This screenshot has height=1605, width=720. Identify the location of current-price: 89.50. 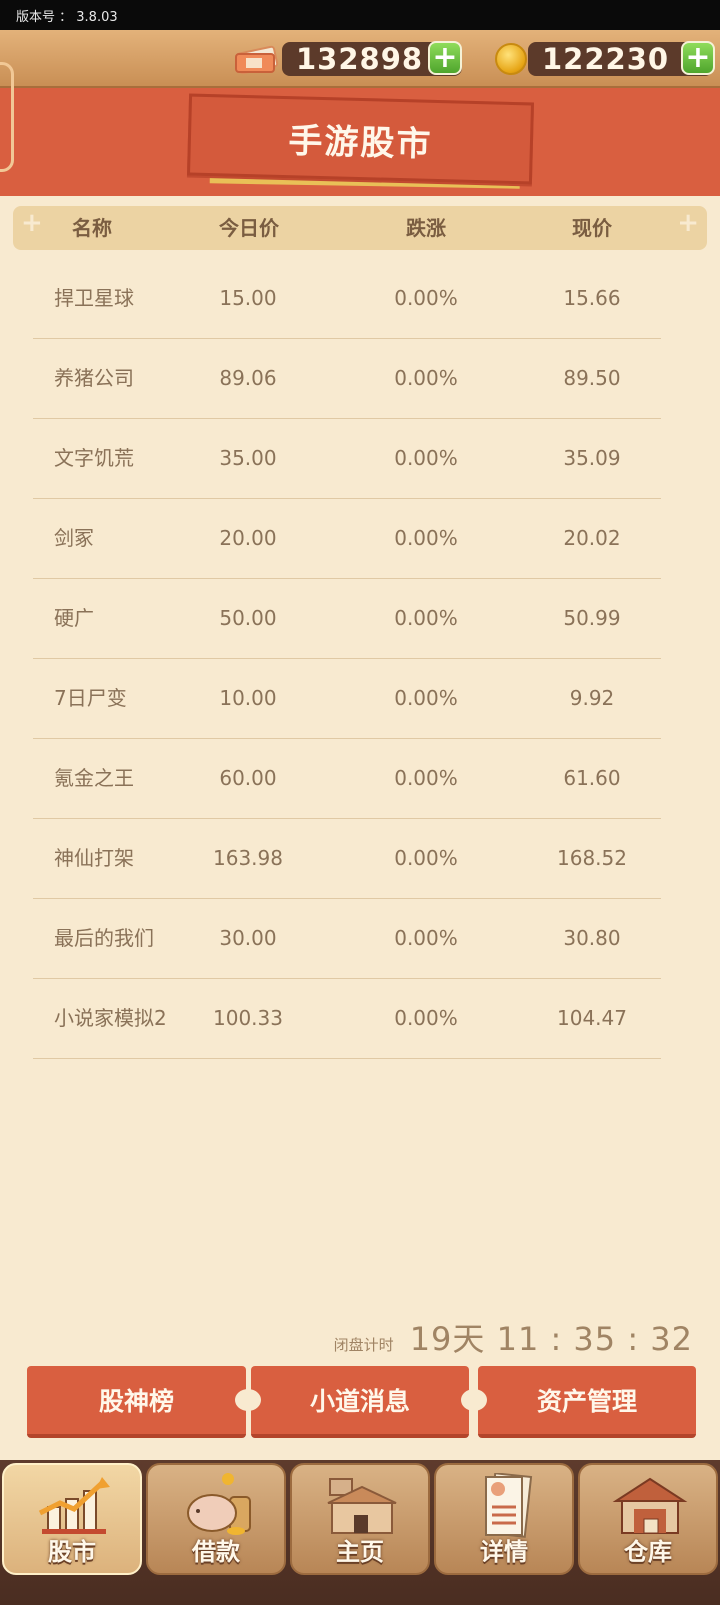
(592, 378).